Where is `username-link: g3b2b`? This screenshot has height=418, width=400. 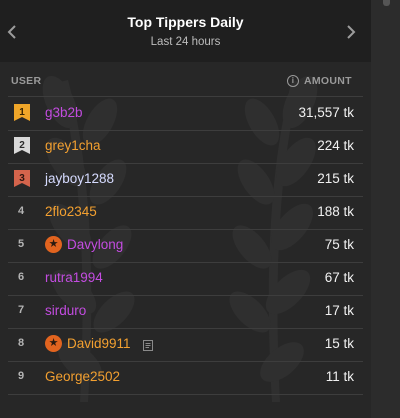
username-link: g3b2b is located at coordinates (64, 112).